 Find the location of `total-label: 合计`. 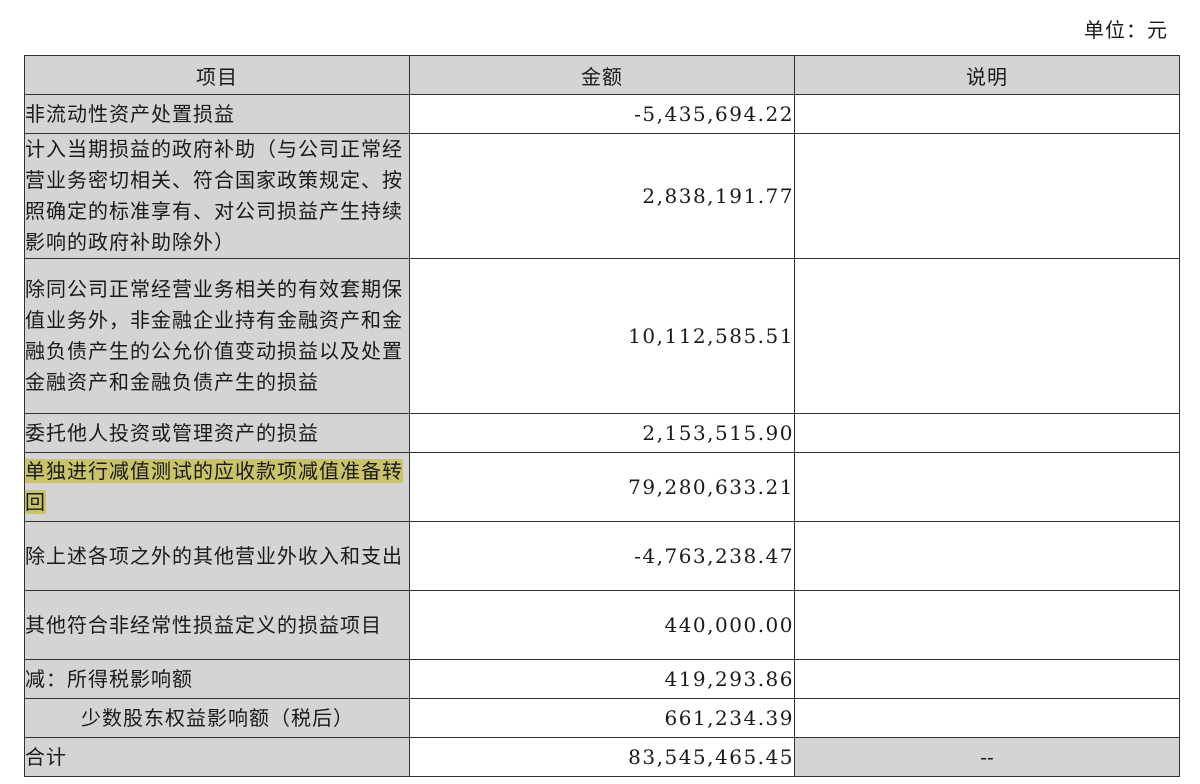

total-label: 合计 is located at coordinates (217, 757).